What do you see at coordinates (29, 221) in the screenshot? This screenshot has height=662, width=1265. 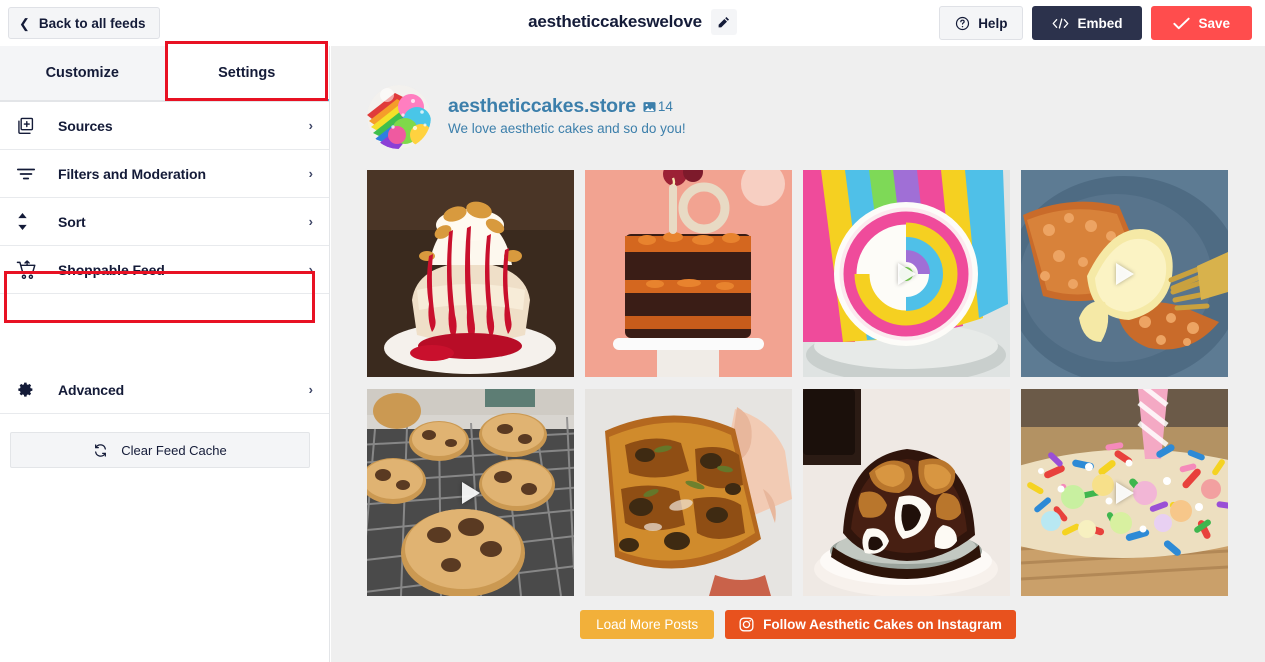 I see `sort-updown-icon` at bounding box center [29, 221].